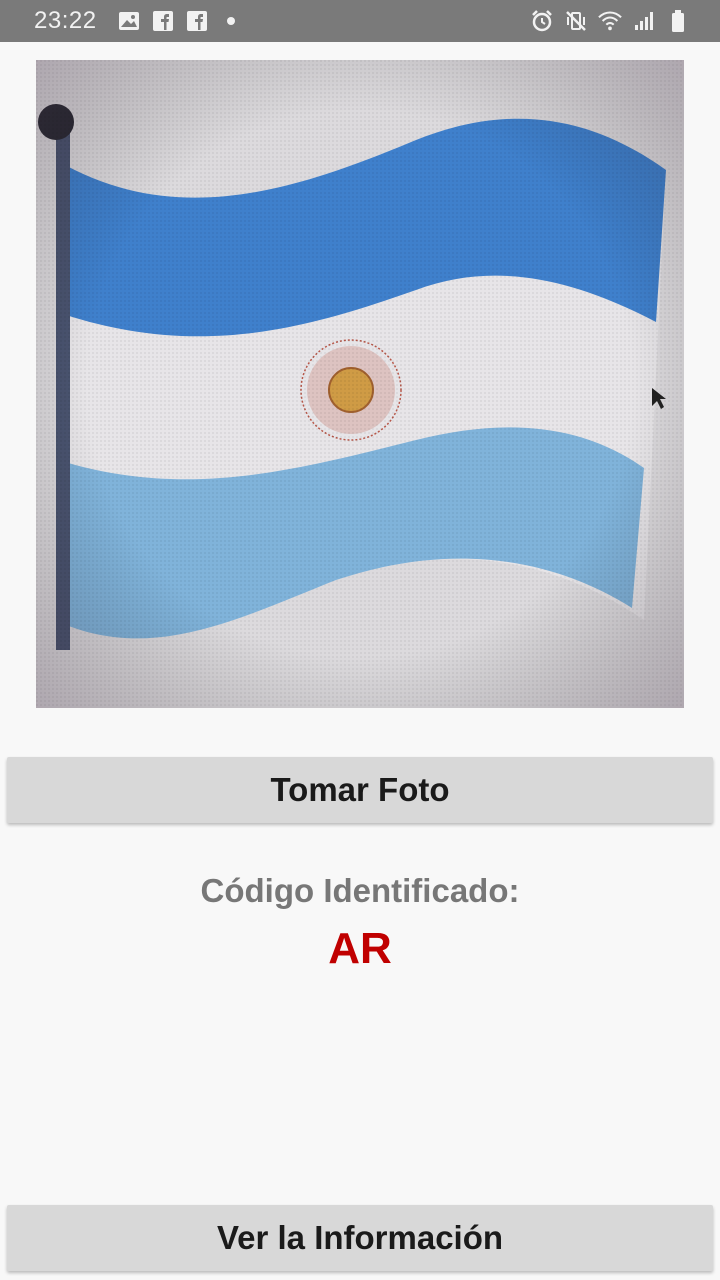 This screenshot has height=1280, width=720. I want to click on identified-code-label: Código Identificado:, so click(360, 890).